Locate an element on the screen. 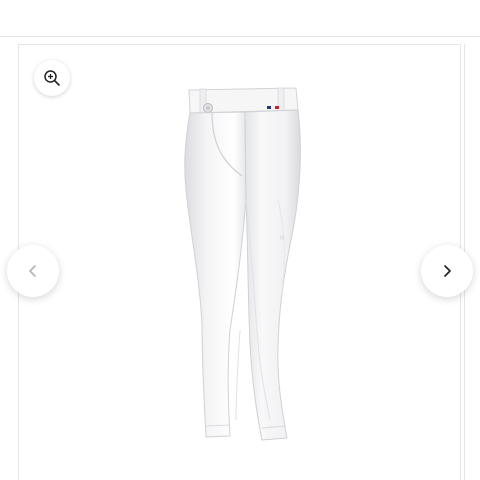 The image size is (480, 480). zoom-in-icon is located at coordinates (52, 78).